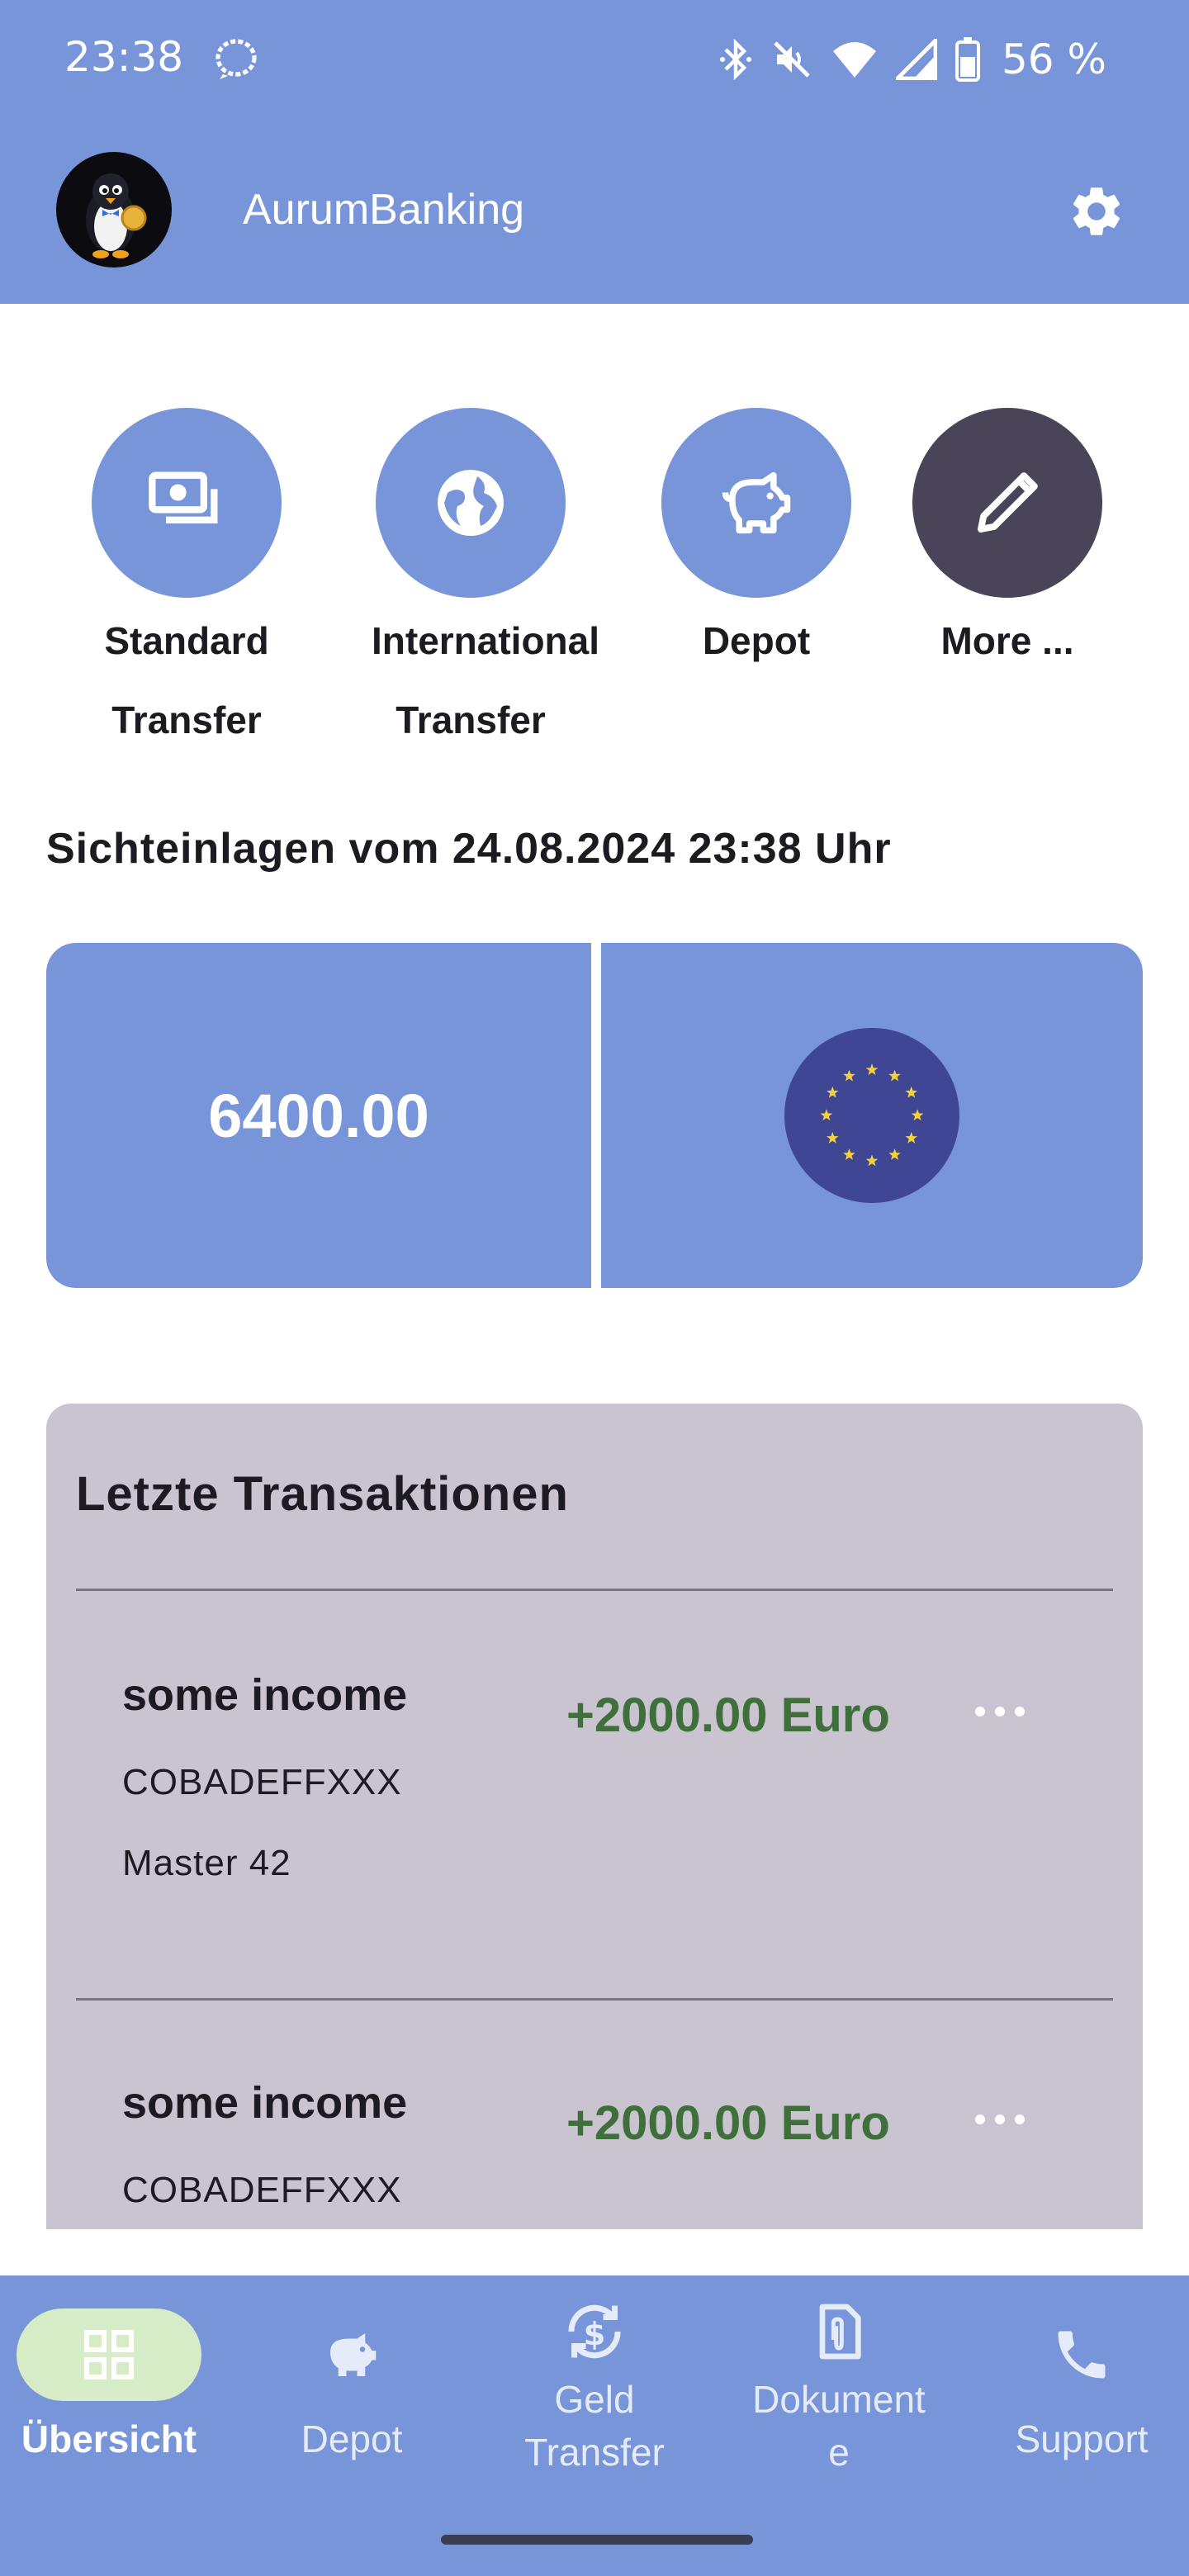 The height and width of the screenshot is (2576, 1189). Describe the element at coordinates (1053, 59) in the screenshot. I see `battery-percent: 56 %` at that location.